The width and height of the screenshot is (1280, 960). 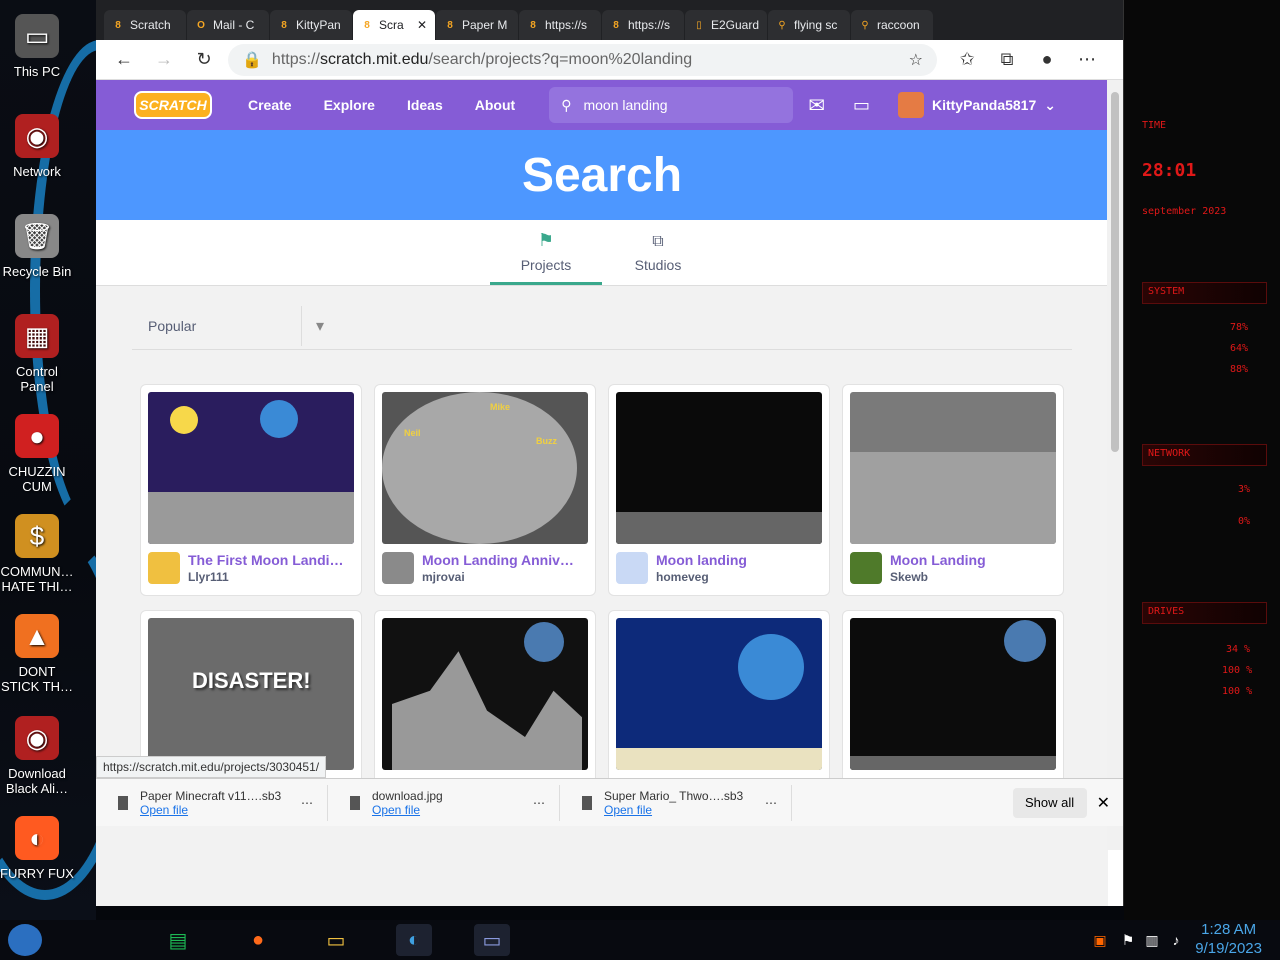 I want to click on project-card: Moon Landing Skewb, so click(x=953, y=490).